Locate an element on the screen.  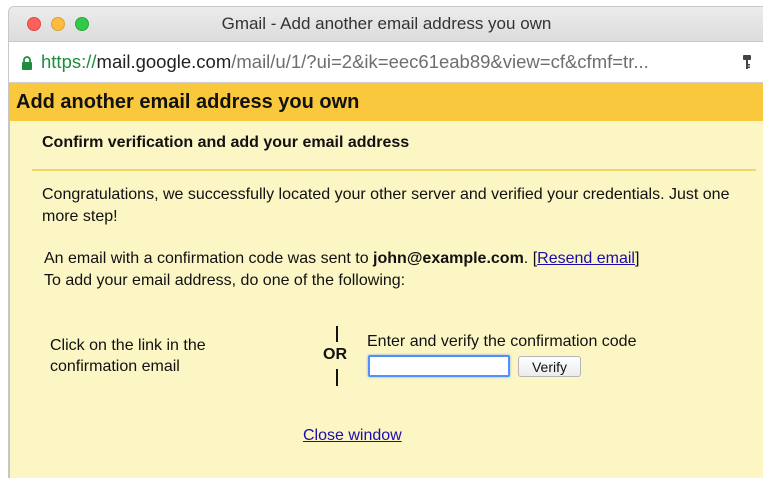
lock-icon is located at coordinates (27, 63).